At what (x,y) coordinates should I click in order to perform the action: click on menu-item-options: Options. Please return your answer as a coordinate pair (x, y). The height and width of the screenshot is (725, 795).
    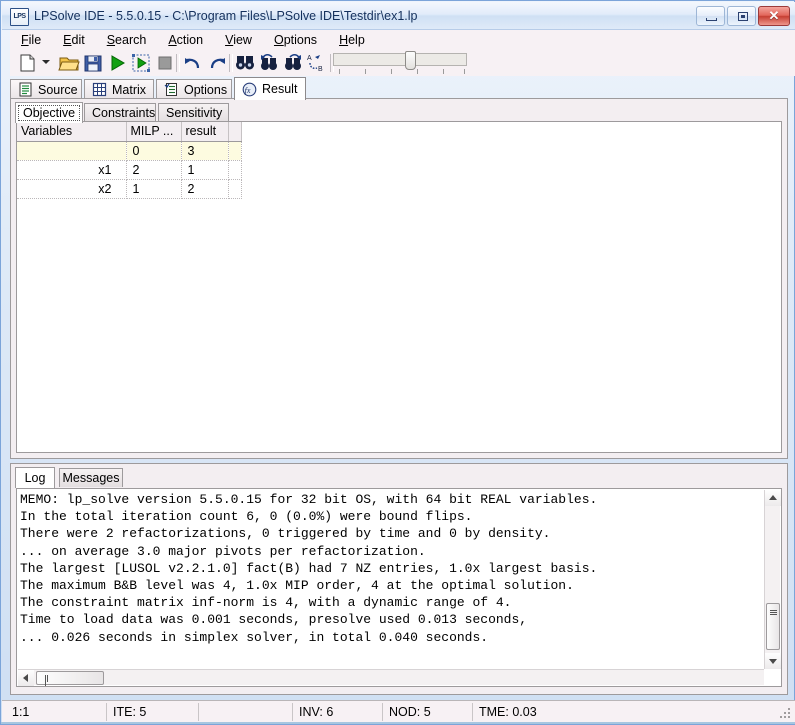
    Looking at the image, I should click on (295, 40).